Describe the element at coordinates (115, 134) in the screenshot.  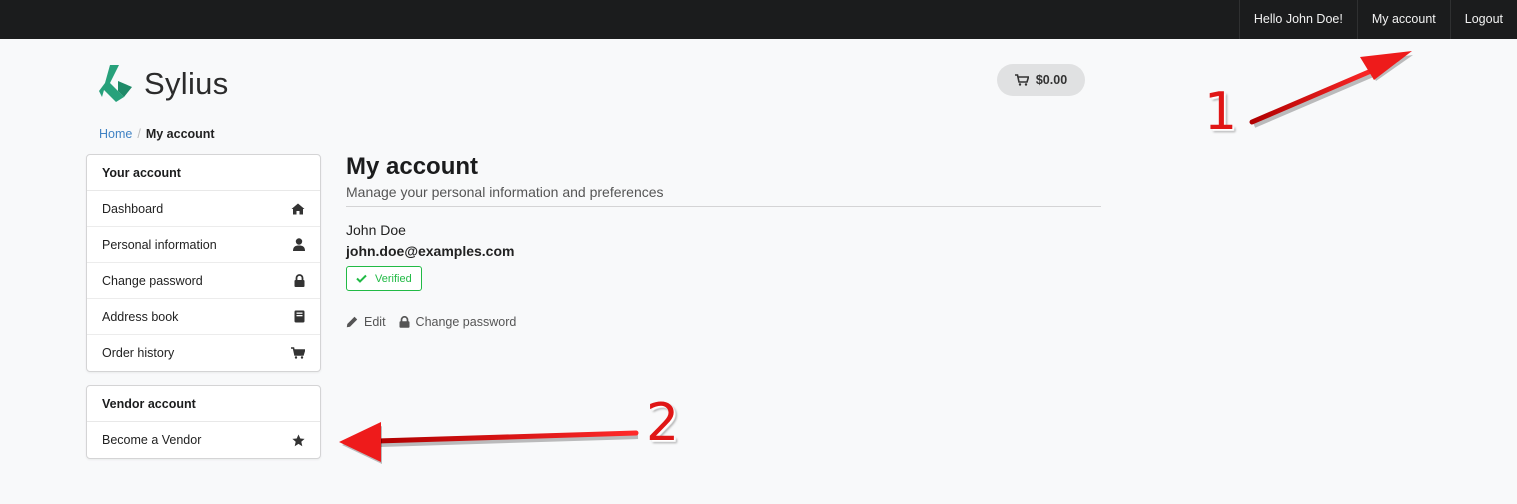
I see `breadcrumb-home: Home` at that location.